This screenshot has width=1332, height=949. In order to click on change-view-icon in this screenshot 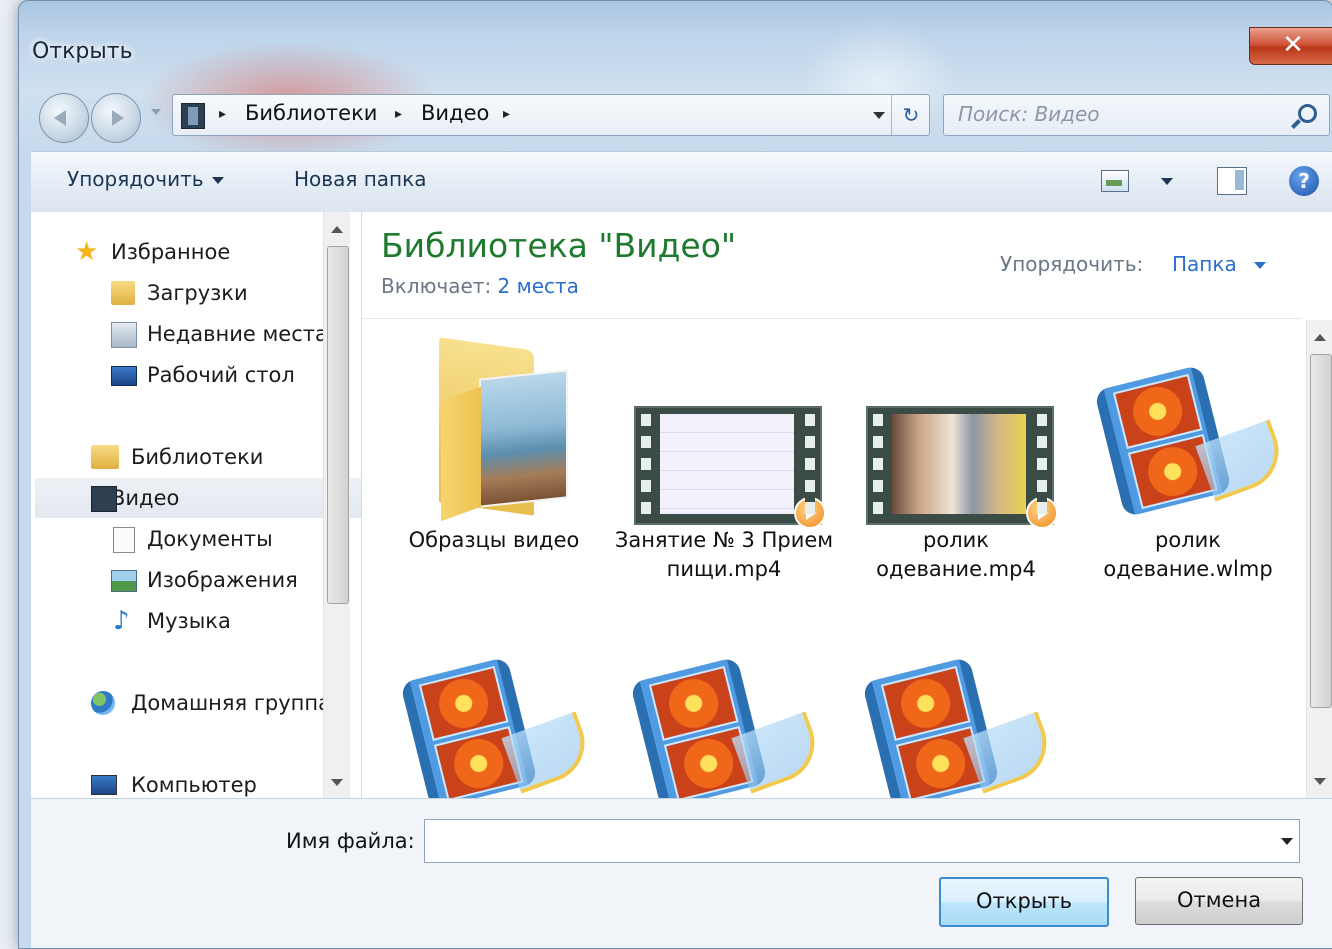, I will do `click(1115, 181)`.